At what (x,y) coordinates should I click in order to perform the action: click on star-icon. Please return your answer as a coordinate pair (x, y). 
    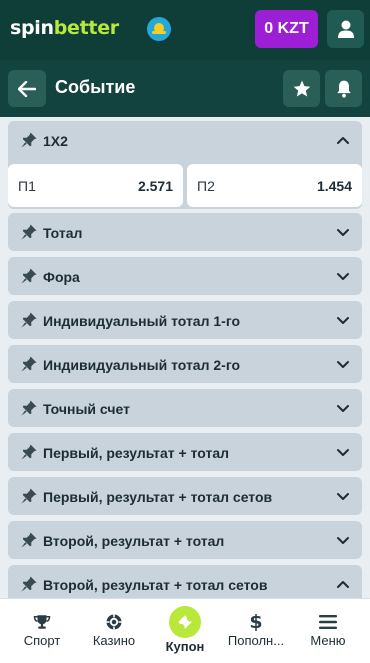
    Looking at the image, I should click on (301, 88).